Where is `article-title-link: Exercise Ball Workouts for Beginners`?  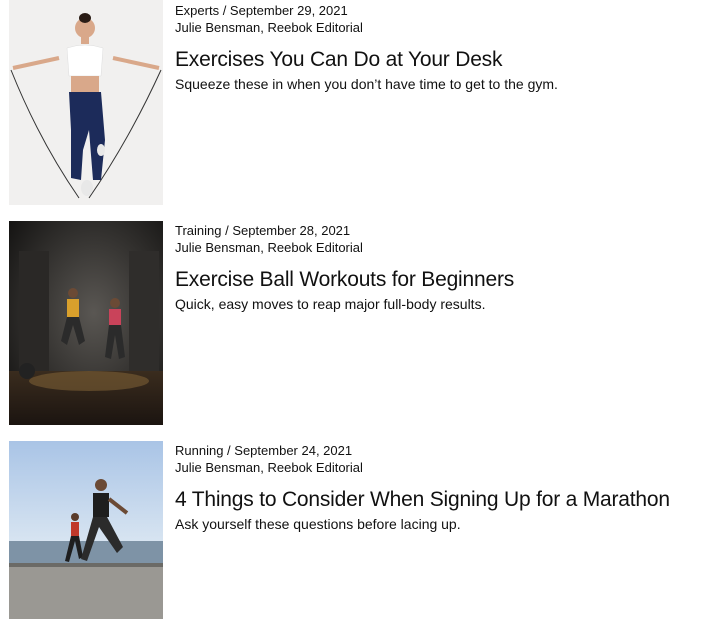
article-title-link: Exercise Ball Workouts for Beginners is located at coordinates (344, 280).